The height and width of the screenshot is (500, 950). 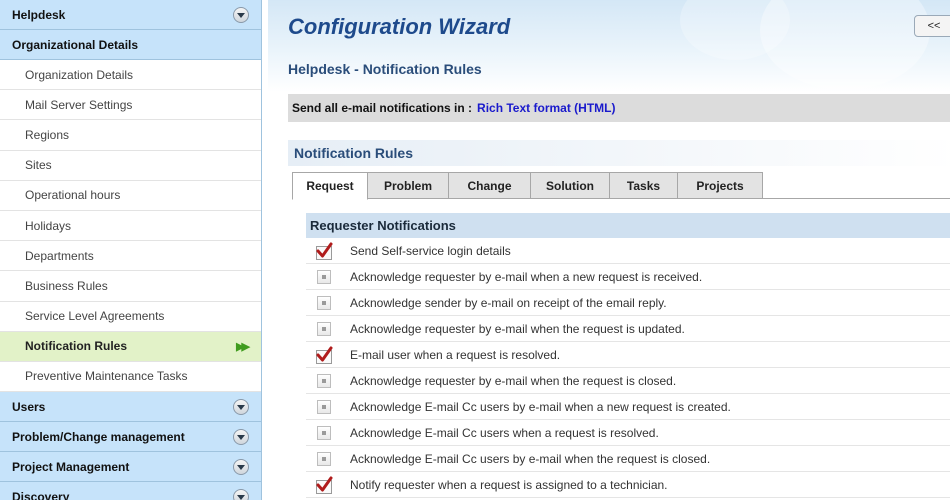 I want to click on sidebar-section-label: Users, so click(x=29, y=406).